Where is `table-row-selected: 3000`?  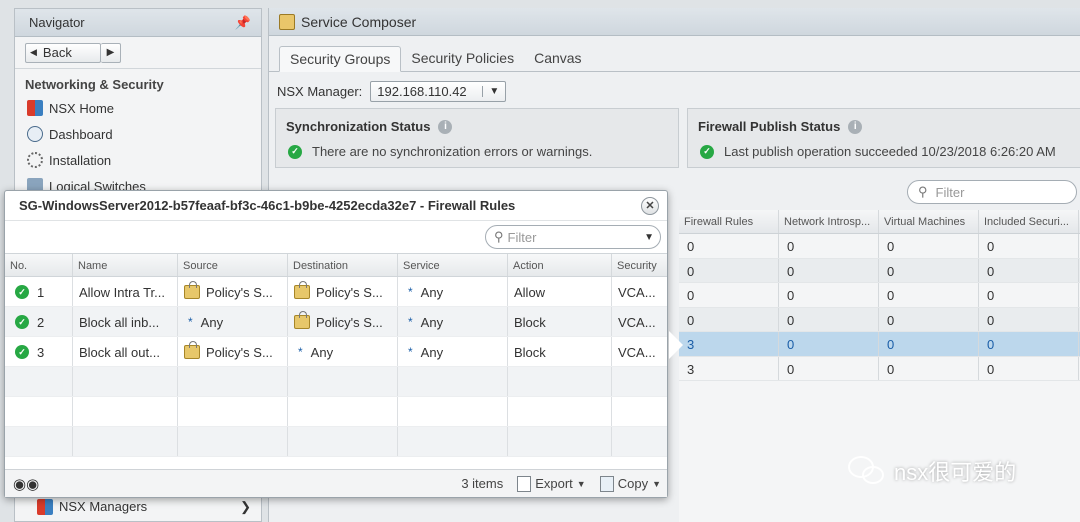
table-row-selected: 3000 is located at coordinates (879, 344).